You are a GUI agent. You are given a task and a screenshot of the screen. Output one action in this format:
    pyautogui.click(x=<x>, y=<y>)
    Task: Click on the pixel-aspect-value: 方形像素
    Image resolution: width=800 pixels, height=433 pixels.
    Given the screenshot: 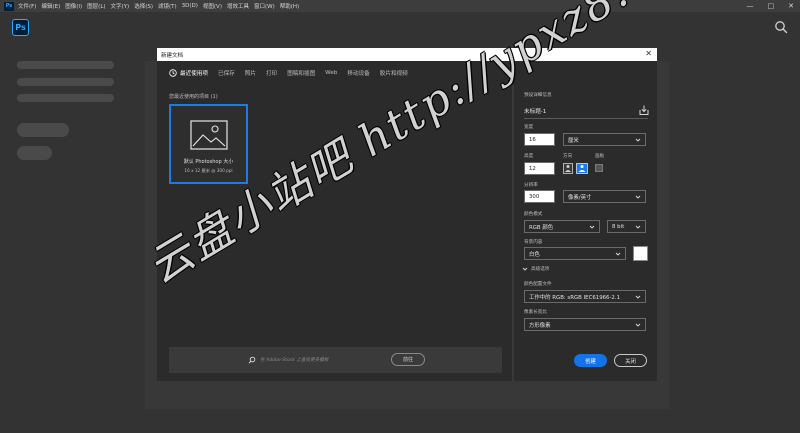 What is the action you would take?
    pyautogui.click(x=540, y=325)
    